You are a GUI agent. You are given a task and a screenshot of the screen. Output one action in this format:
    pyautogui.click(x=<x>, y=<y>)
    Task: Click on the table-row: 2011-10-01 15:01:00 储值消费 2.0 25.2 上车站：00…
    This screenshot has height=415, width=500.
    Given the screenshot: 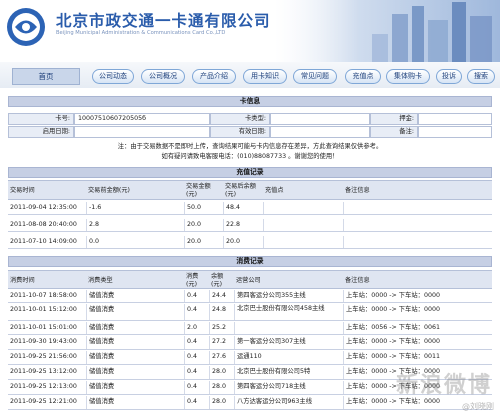 What is the action you would take?
    pyautogui.click(x=250, y=328)
    